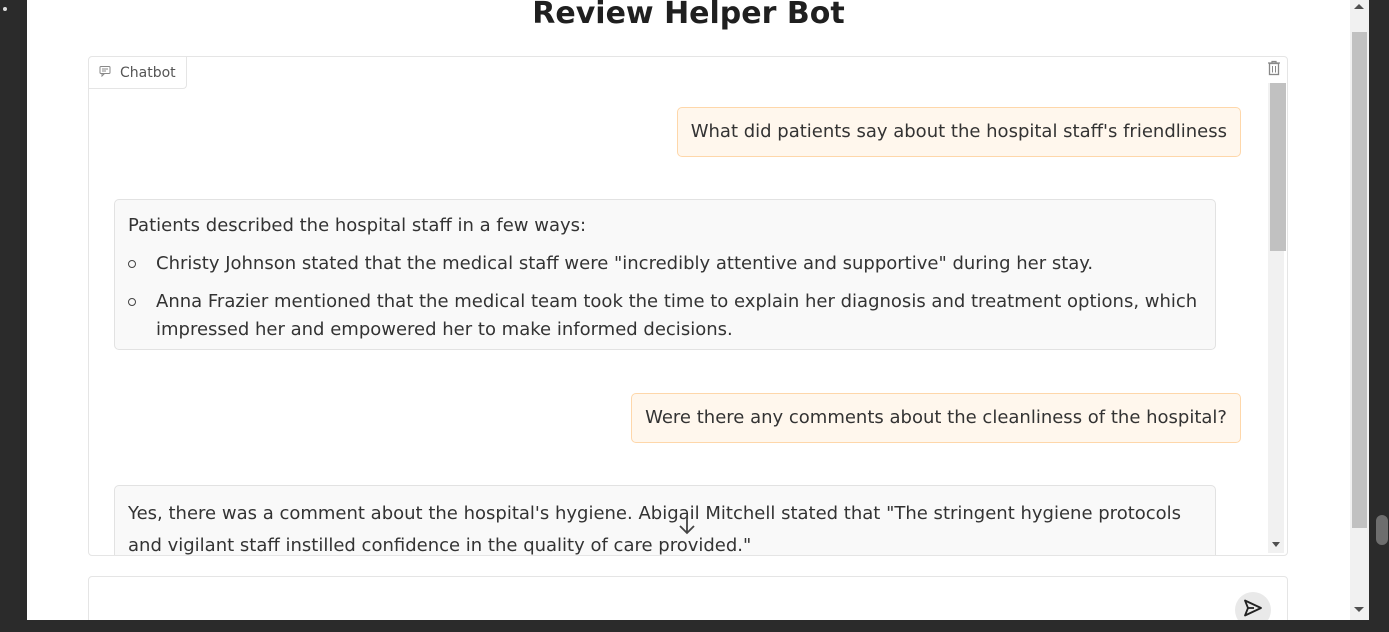 This screenshot has height=632, width=1389. Describe the element at coordinates (1278, 167) in the screenshot. I see `chat-scrollbar-thumb` at that location.